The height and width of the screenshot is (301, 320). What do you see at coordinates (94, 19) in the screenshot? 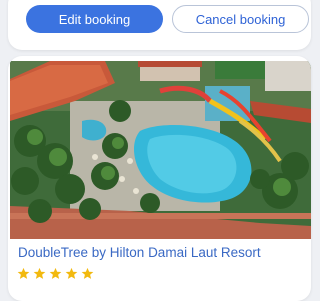
I see `edit-booking-button: Edit booking` at bounding box center [94, 19].